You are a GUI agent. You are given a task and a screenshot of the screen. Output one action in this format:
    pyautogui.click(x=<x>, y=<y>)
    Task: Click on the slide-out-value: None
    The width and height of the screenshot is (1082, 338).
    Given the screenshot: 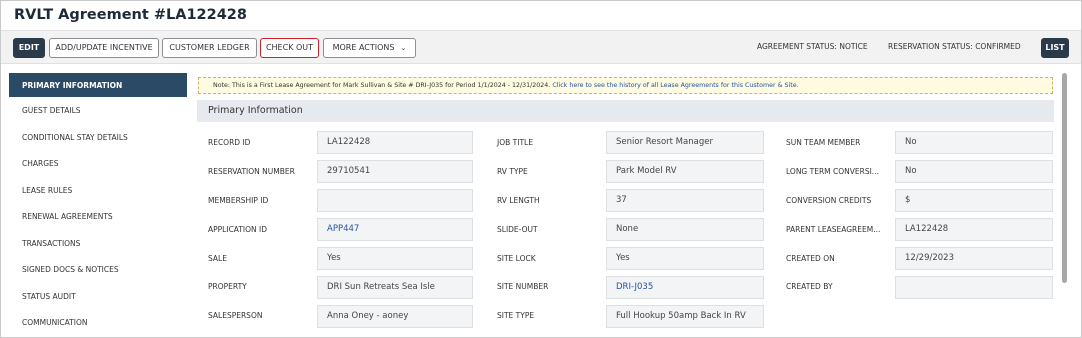 What is the action you would take?
    pyautogui.click(x=685, y=229)
    